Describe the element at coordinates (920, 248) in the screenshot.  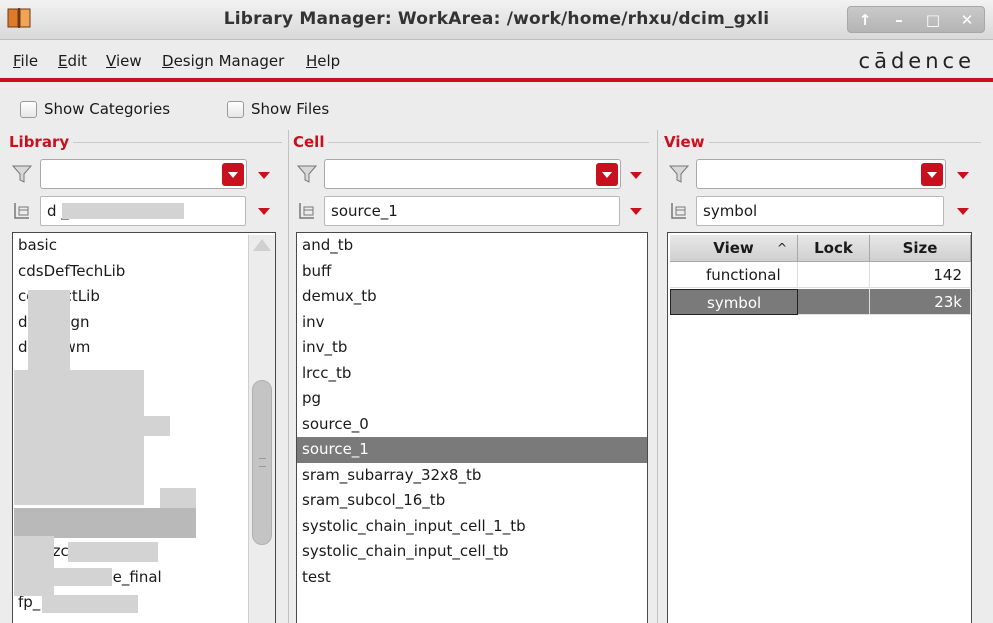
I see `column-header-size: Size` at that location.